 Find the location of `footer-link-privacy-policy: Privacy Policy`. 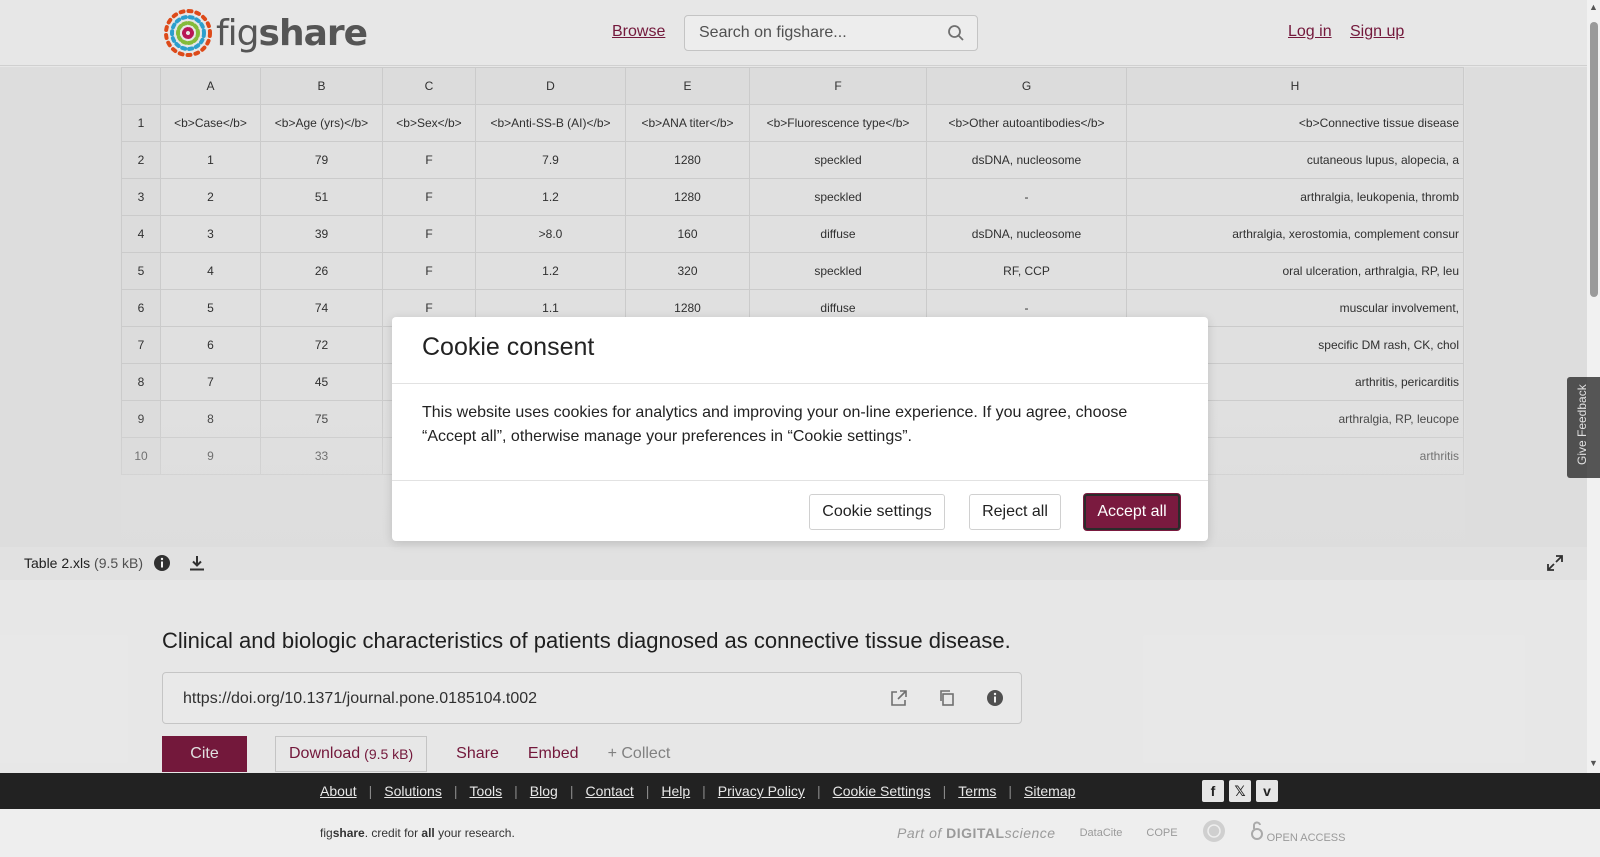

footer-link-privacy-policy: Privacy Policy is located at coordinates (761, 791).